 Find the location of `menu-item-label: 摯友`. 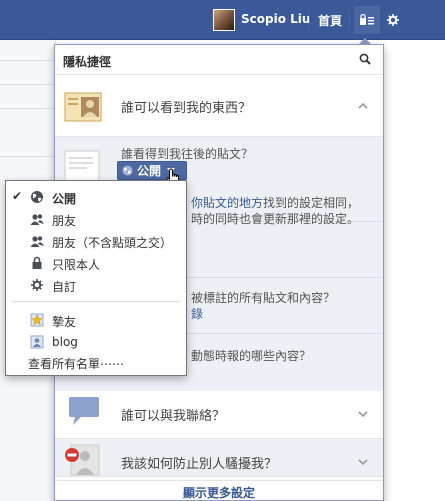

menu-item-label: 摯友 is located at coordinates (64, 322).